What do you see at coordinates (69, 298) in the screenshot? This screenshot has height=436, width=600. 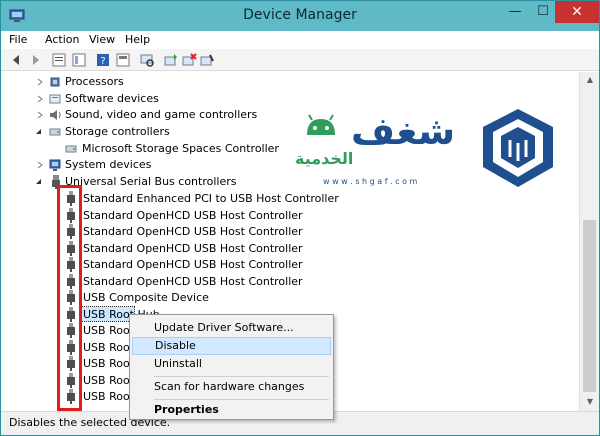 I see `annotation-highlight-box` at bounding box center [69, 298].